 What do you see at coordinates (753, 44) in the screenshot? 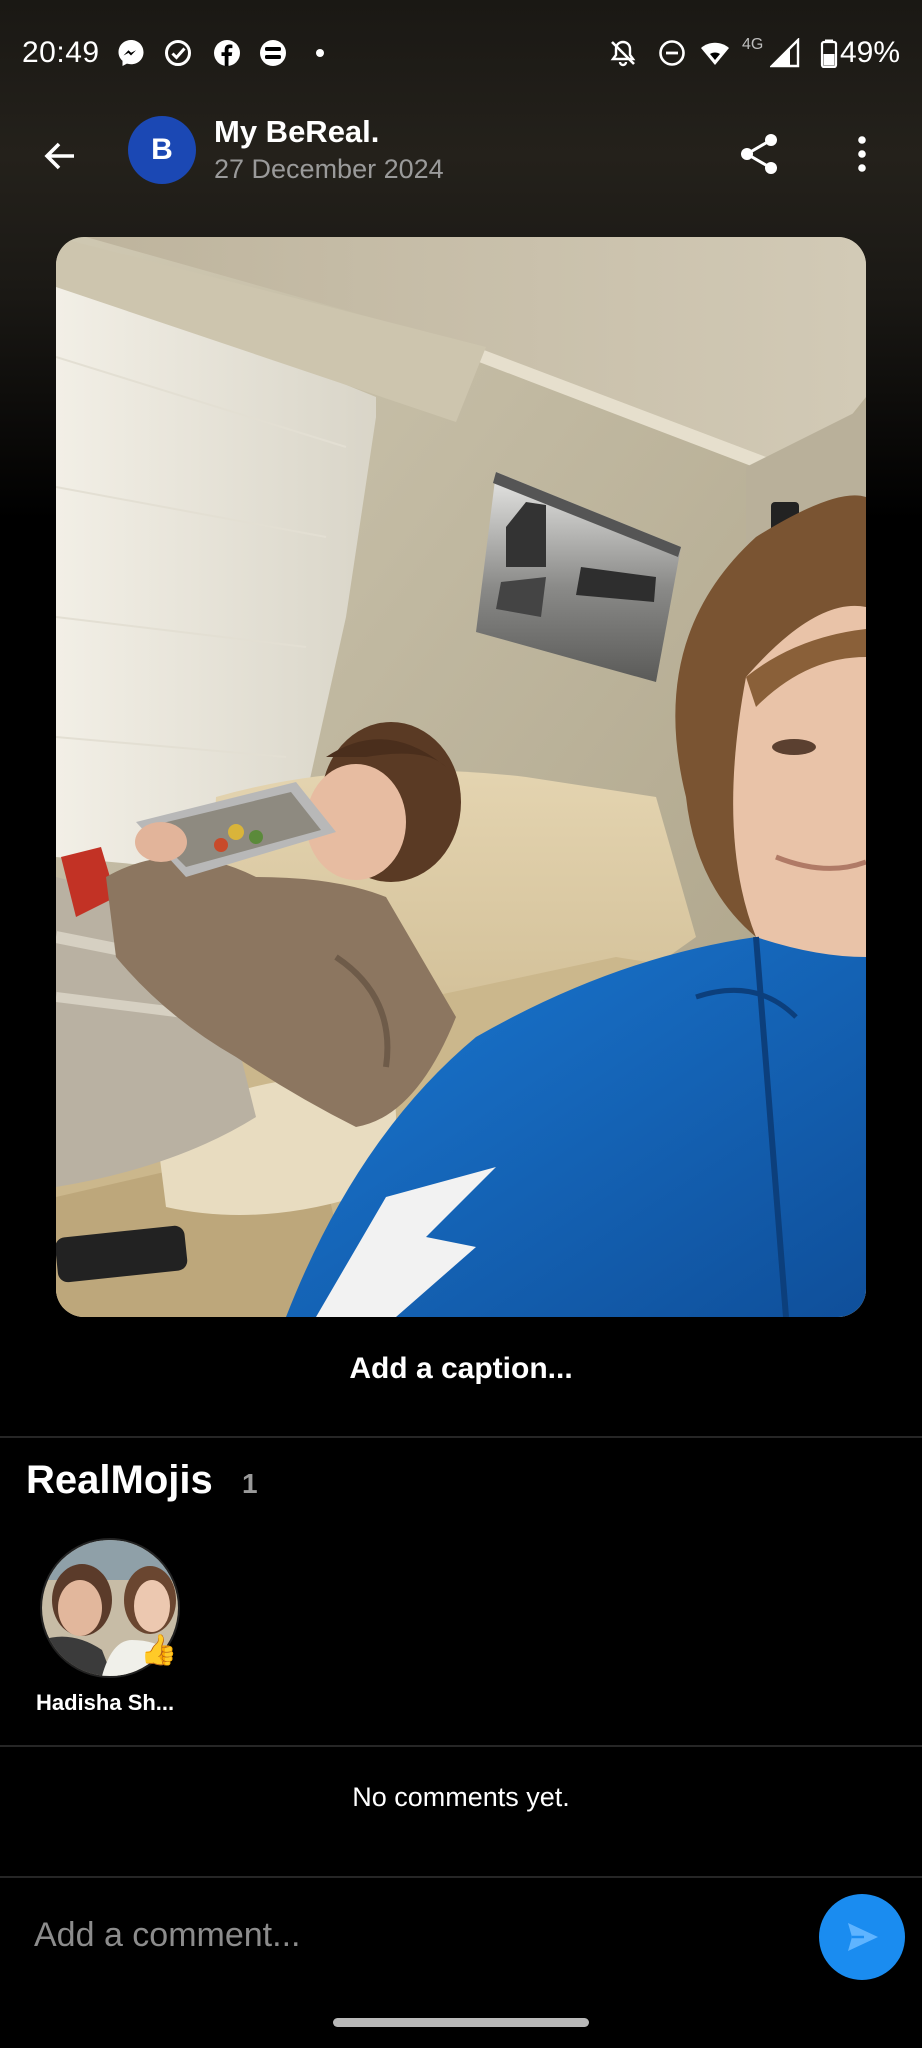
I see `network-type: 4G` at bounding box center [753, 44].